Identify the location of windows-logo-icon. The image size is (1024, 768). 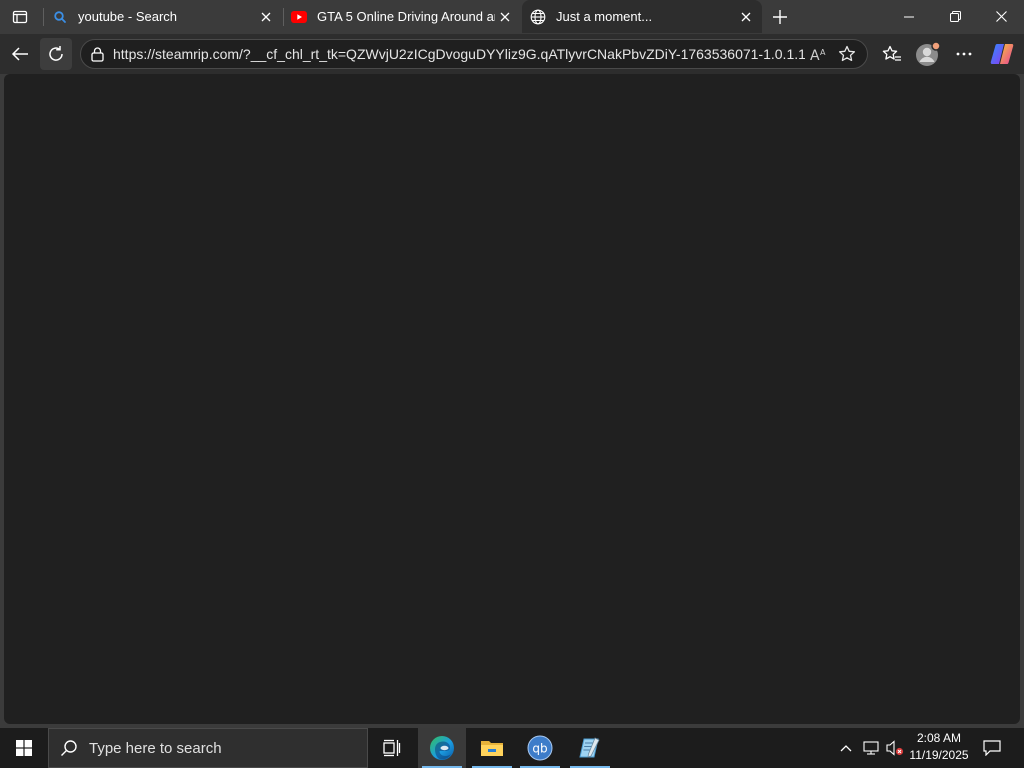
(24, 748).